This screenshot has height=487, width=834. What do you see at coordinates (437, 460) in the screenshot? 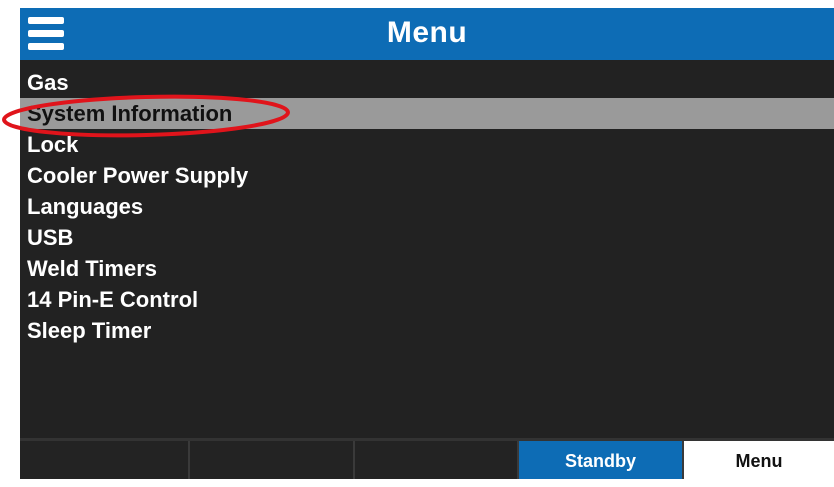
I see `softkey-3-button` at bounding box center [437, 460].